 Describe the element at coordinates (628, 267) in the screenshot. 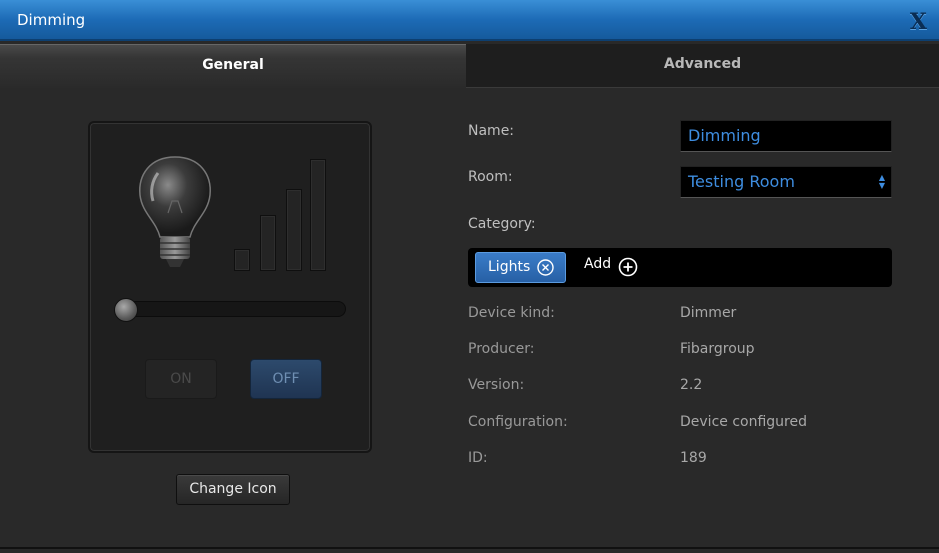

I see `add-circle-icon` at that location.